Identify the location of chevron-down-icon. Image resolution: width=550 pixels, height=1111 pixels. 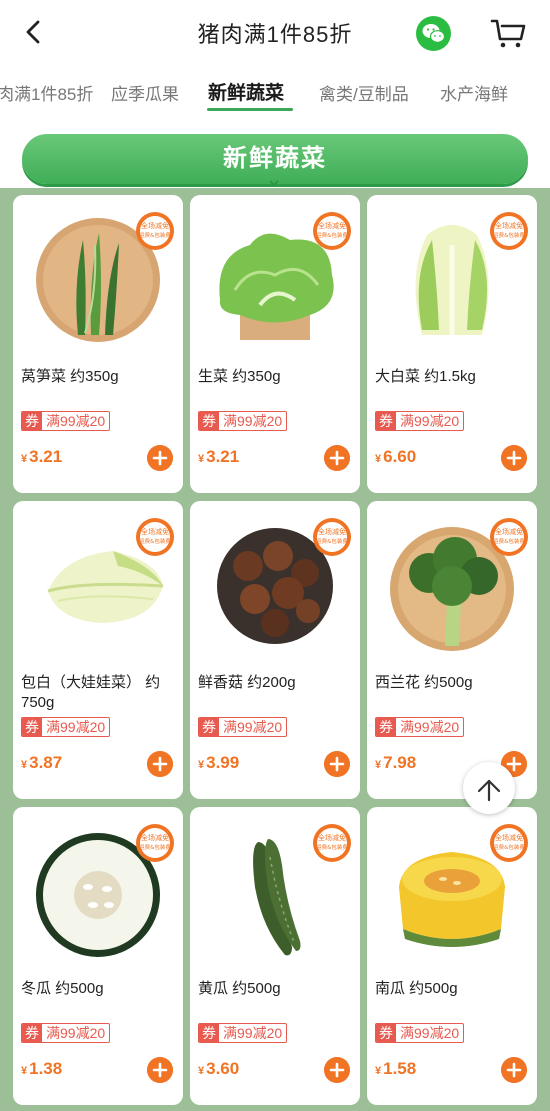
(274, 183).